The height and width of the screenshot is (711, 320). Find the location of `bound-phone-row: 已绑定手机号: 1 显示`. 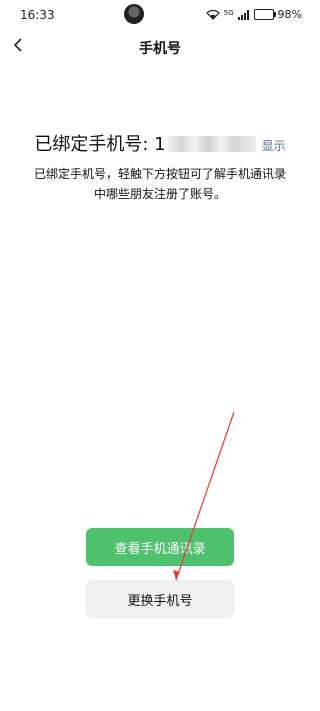

bound-phone-row: 已绑定手机号: 1 显示 is located at coordinates (160, 143).